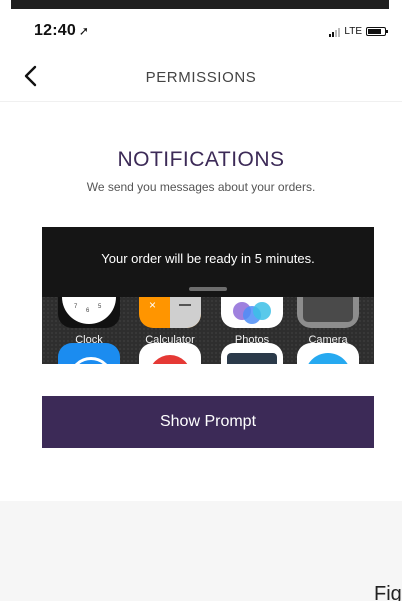 The image size is (402, 601). What do you see at coordinates (200, 4) in the screenshot?
I see `top-edge-bar` at bounding box center [200, 4].